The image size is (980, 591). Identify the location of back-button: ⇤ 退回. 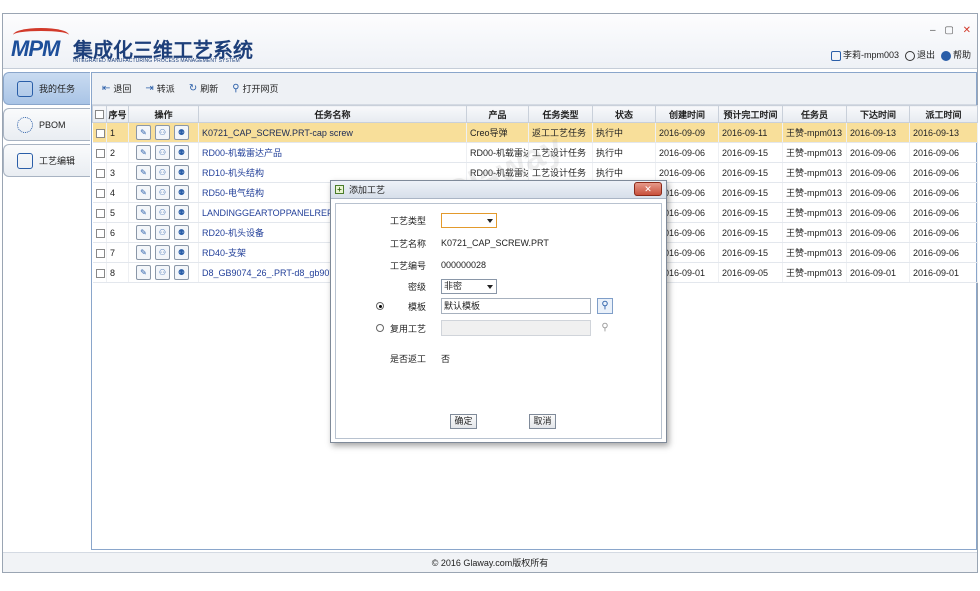
(116, 88).